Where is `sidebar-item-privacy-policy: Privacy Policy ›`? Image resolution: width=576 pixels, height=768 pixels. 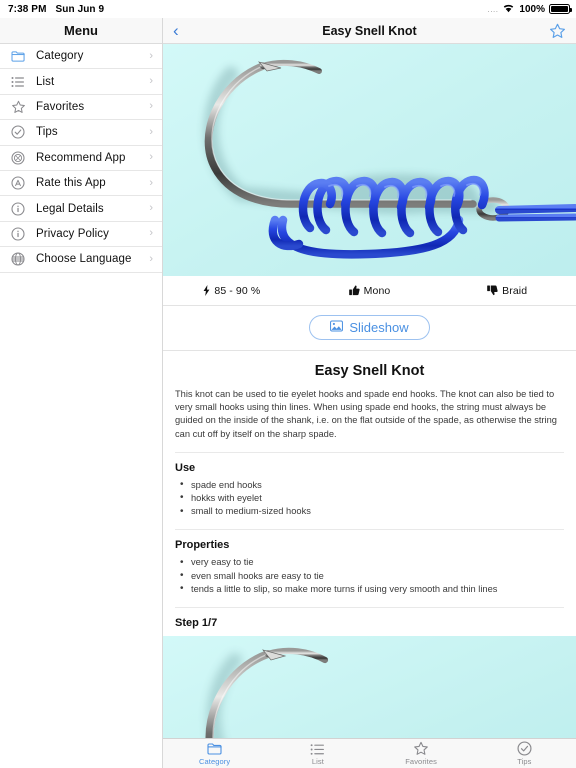
sidebar-item-privacy-policy: Privacy Policy › is located at coordinates (81, 234).